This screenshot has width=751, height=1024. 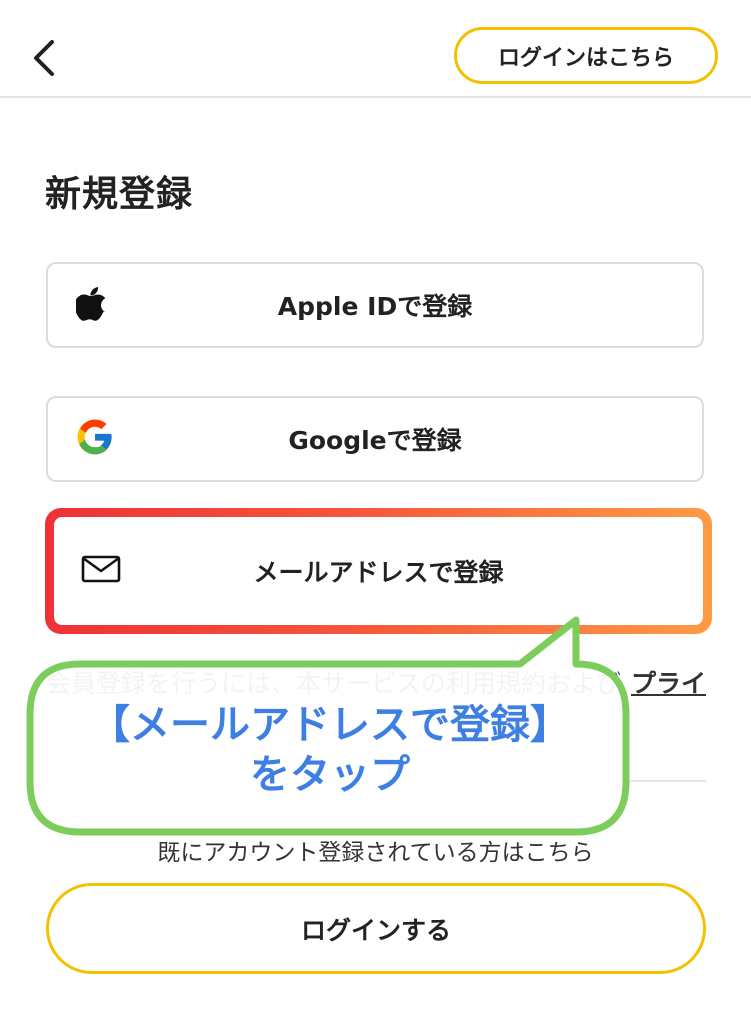 I want to click on back-button, so click(x=46, y=58).